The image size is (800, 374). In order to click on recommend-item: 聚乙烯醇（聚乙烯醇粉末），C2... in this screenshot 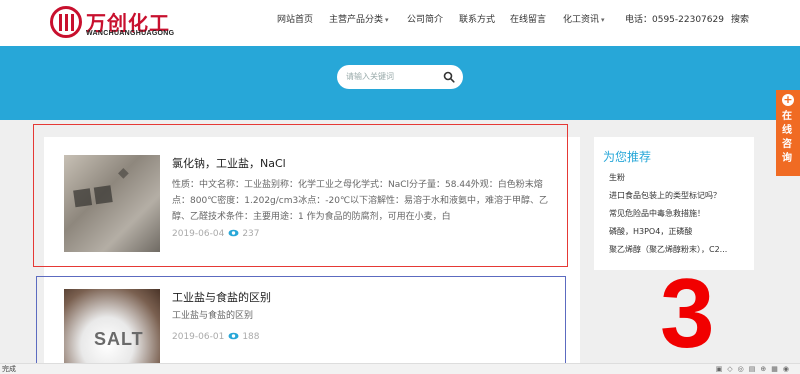, I will do `click(680, 249)`.